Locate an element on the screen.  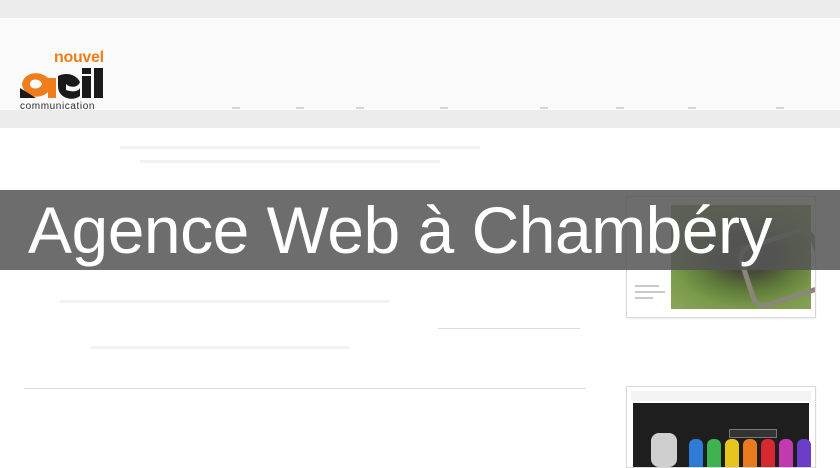
brand-logo: nouvel communication is located at coordinates (68, 82).